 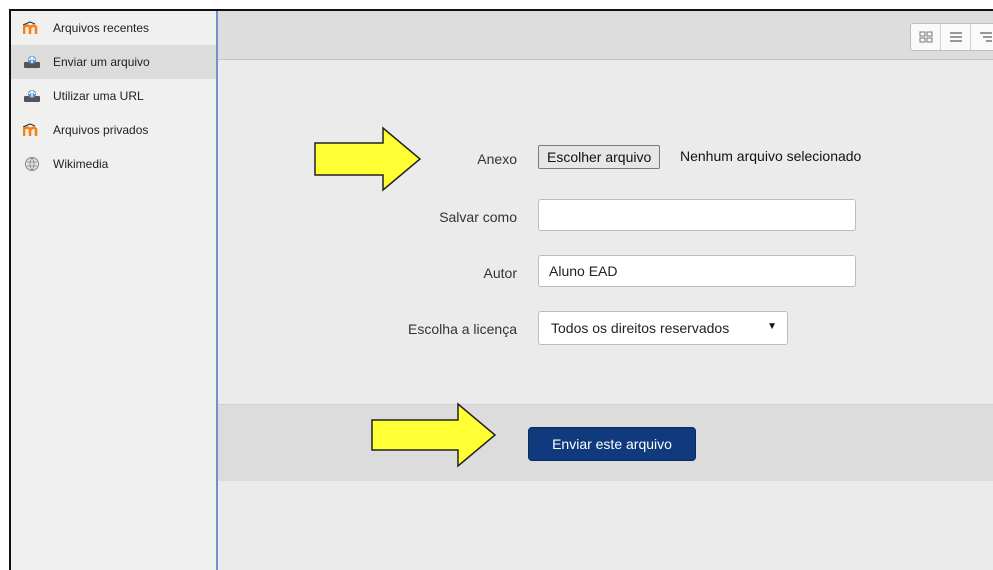 I want to click on sidebar-item-use-url: Utilizar uma URL, so click(x=113, y=96).